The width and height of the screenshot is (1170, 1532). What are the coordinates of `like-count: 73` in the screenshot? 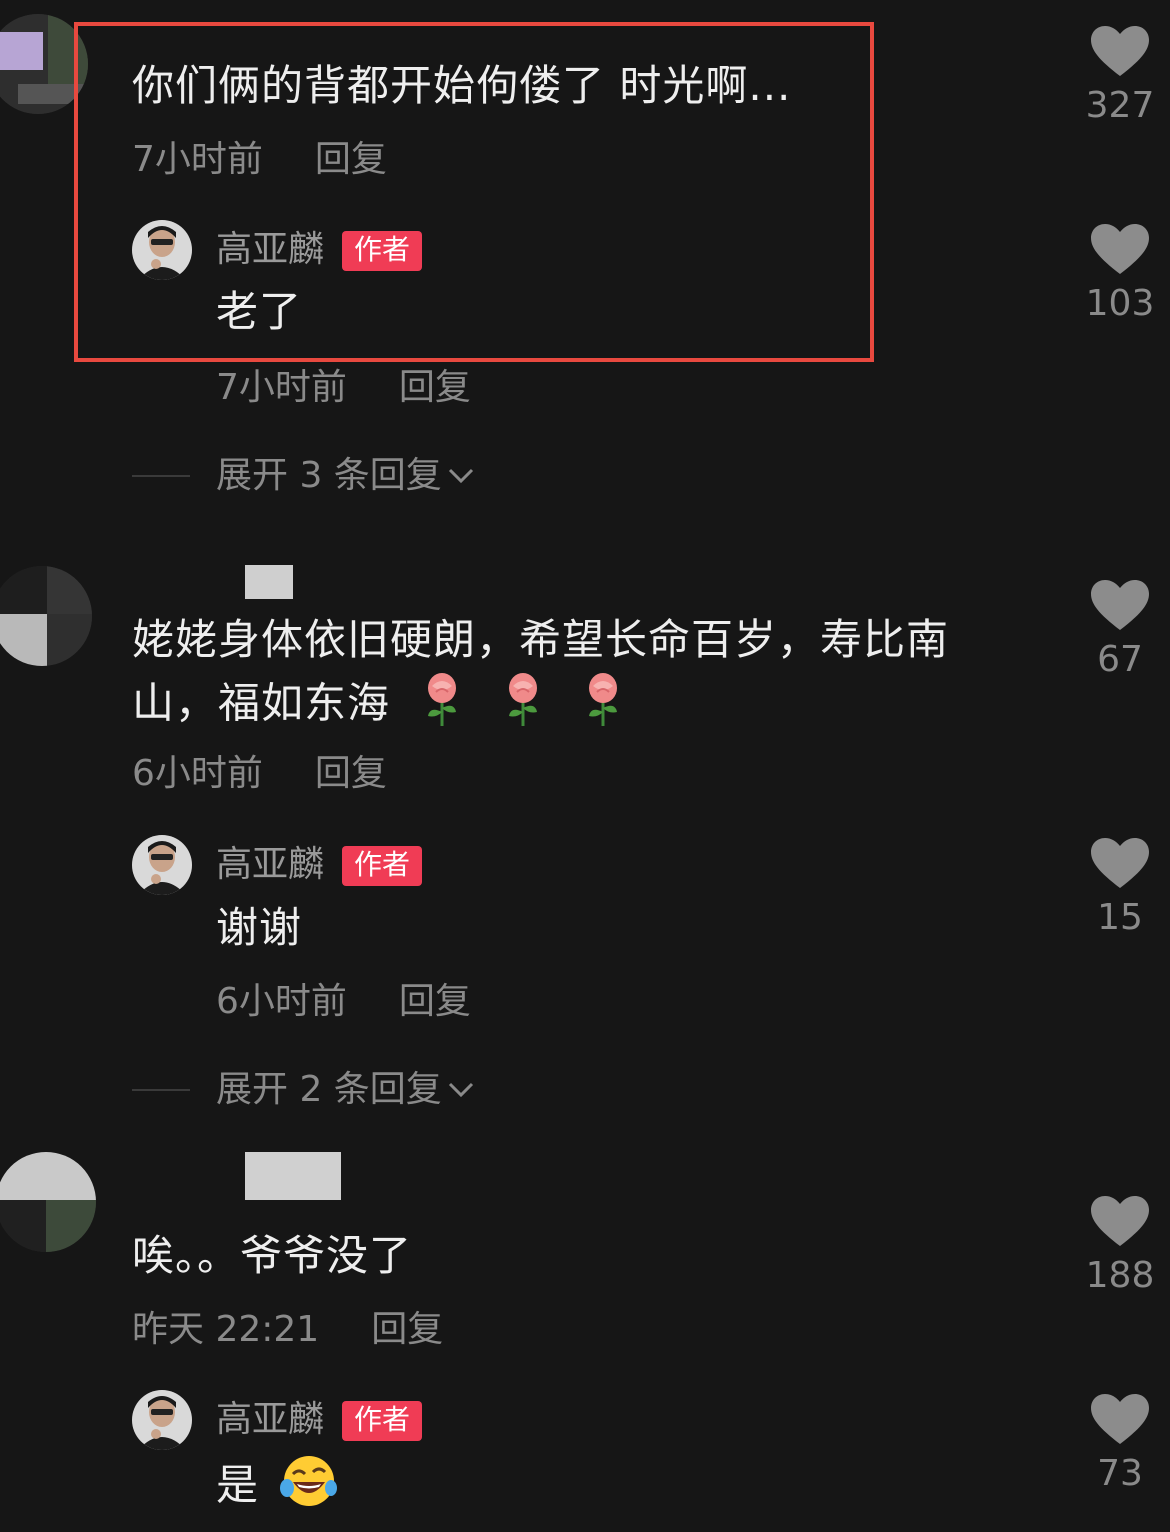 It's located at (1120, 1473).